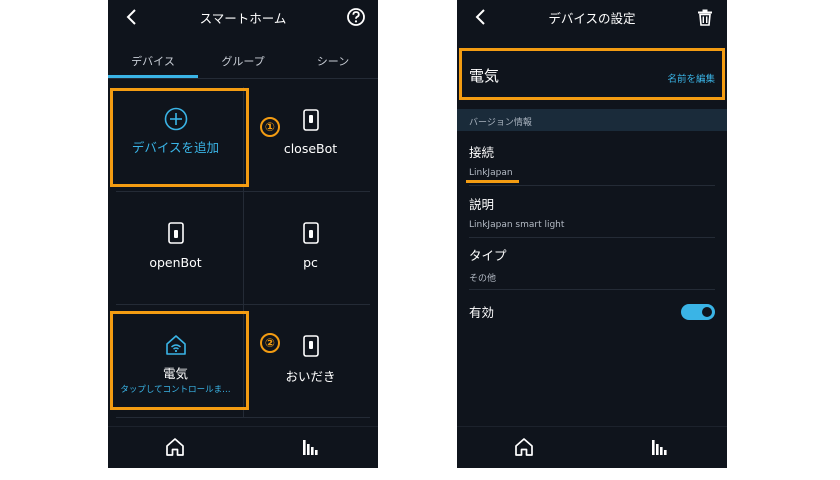 This screenshot has width=840, height=480. I want to click on highlight-box-light, so click(179, 360).